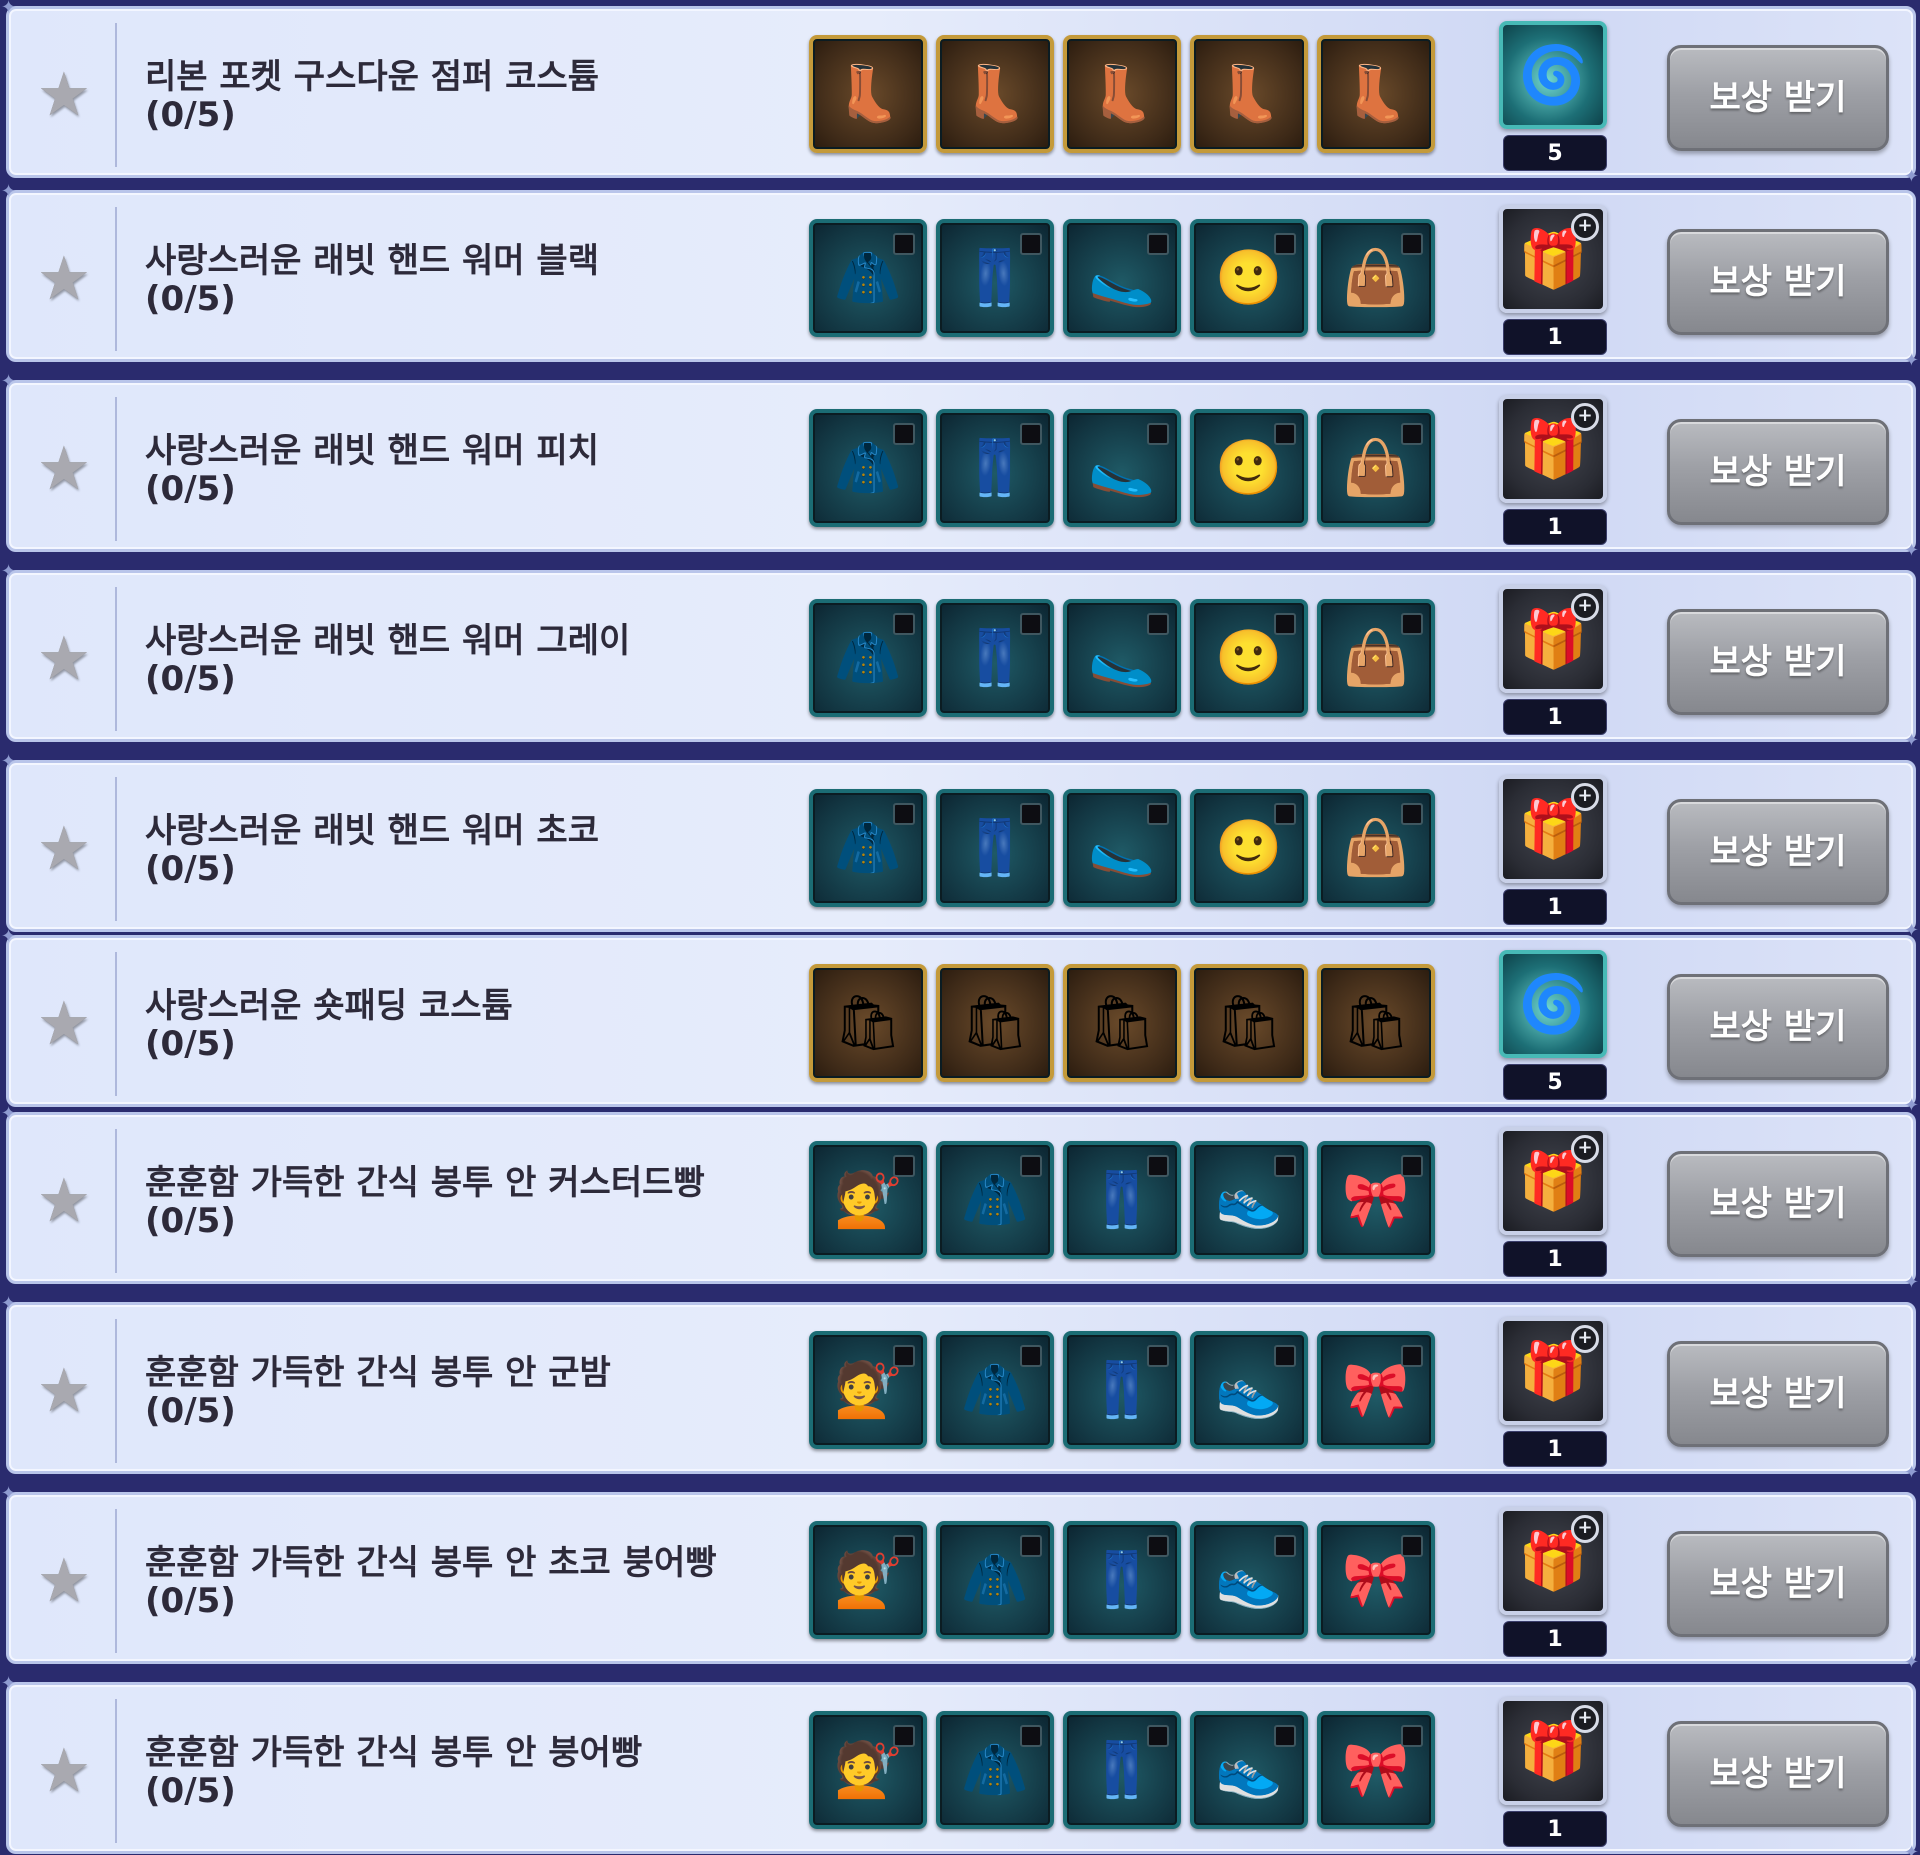 The height and width of the screenshot is (1855, 1920). Describe the element at coordinates (116, 1581) in the screenshot. I see `row-divider` at that location.